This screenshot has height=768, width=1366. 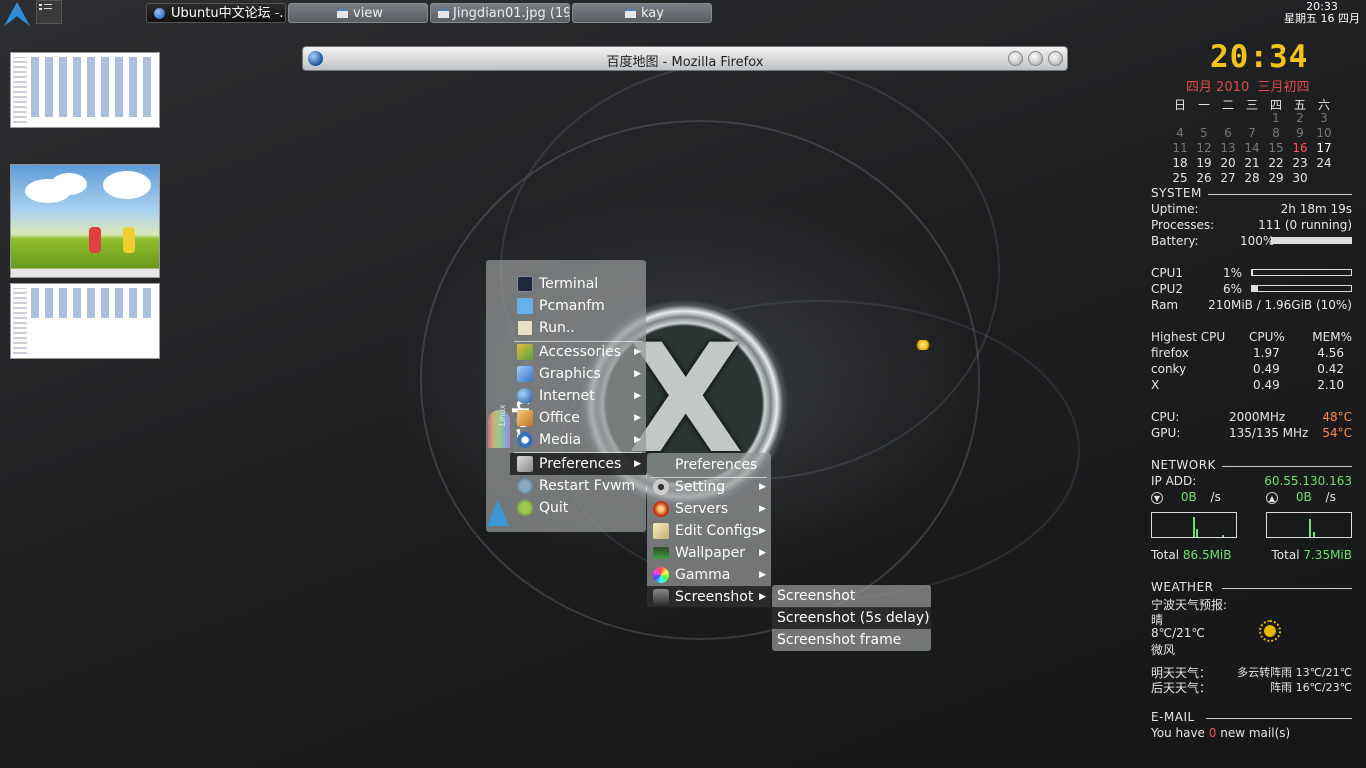 I want to click on gpu-temp: 54°C, so click(x=1337, y=433).